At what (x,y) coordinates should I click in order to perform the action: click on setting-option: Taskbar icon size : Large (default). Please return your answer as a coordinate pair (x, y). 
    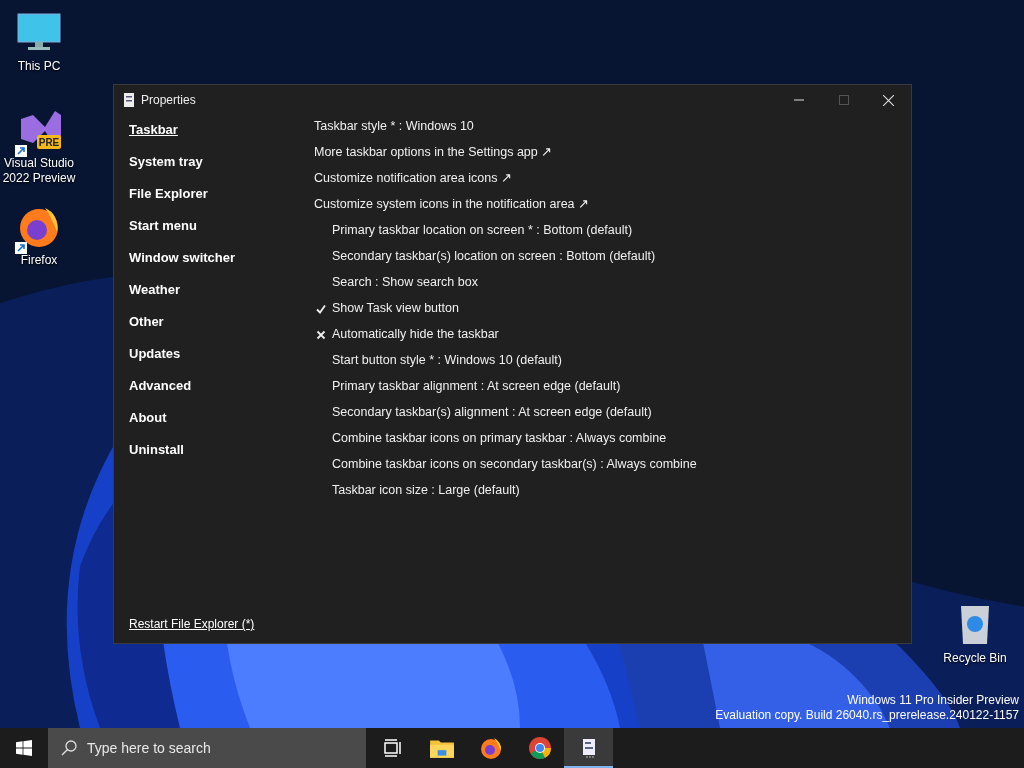
    Looking at the image, I should click on (426, 490).